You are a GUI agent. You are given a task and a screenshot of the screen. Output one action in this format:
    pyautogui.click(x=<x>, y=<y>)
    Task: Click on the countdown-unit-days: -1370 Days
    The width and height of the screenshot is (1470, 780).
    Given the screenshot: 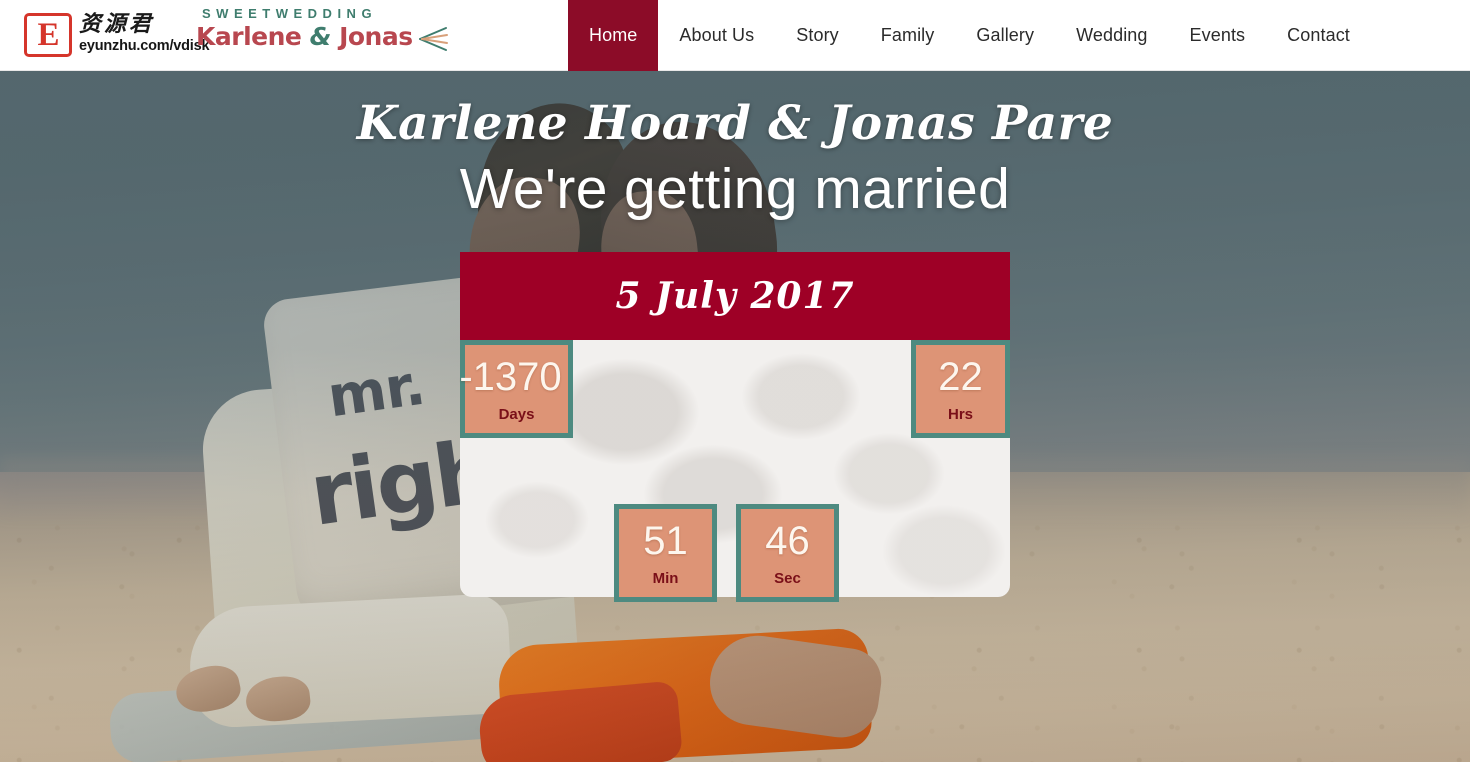 What is the action you would take?
    pyautogui.click(x=516, y=389)
    